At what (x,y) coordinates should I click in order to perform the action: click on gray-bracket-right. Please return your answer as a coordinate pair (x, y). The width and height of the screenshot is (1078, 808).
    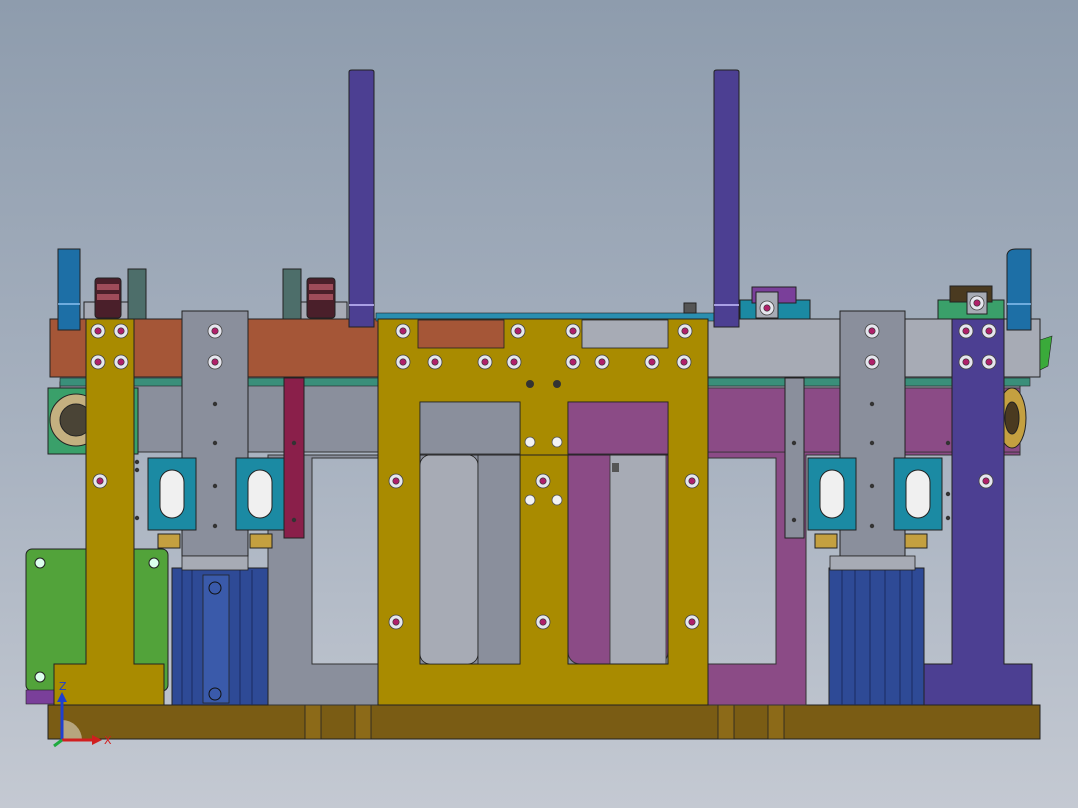
    Looking at the image, I should click on (872, 440).